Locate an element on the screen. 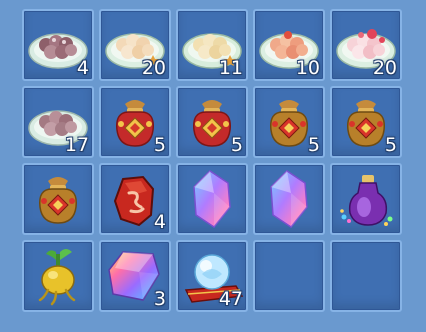 This screenshot has height=332, width=426. item-count: 10 is located at coordinates (307, 68).